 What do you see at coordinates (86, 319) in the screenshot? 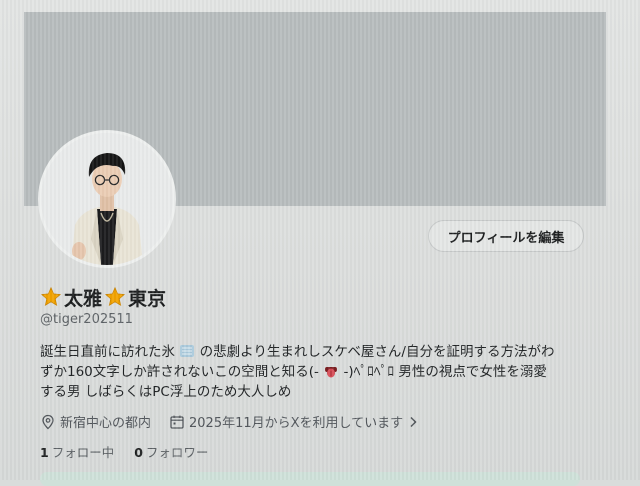
I see `user-handle: @tiger202511` at bounding box center [86, 319].